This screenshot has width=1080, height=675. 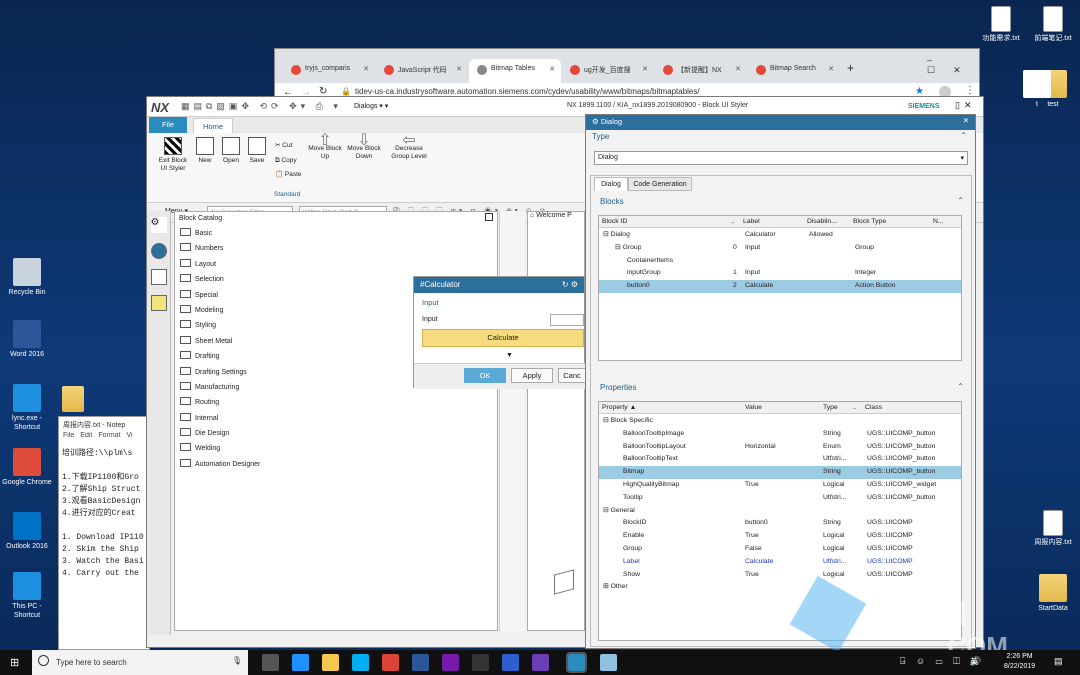 What do you see at coordinates (261, 106) in the screenshot?
I see `quick-access-toolbar: ▦▤⧉▧▣✥ ⟲⟳ ✥▾ ⎙ ▾` at bounding box center [261, 106].